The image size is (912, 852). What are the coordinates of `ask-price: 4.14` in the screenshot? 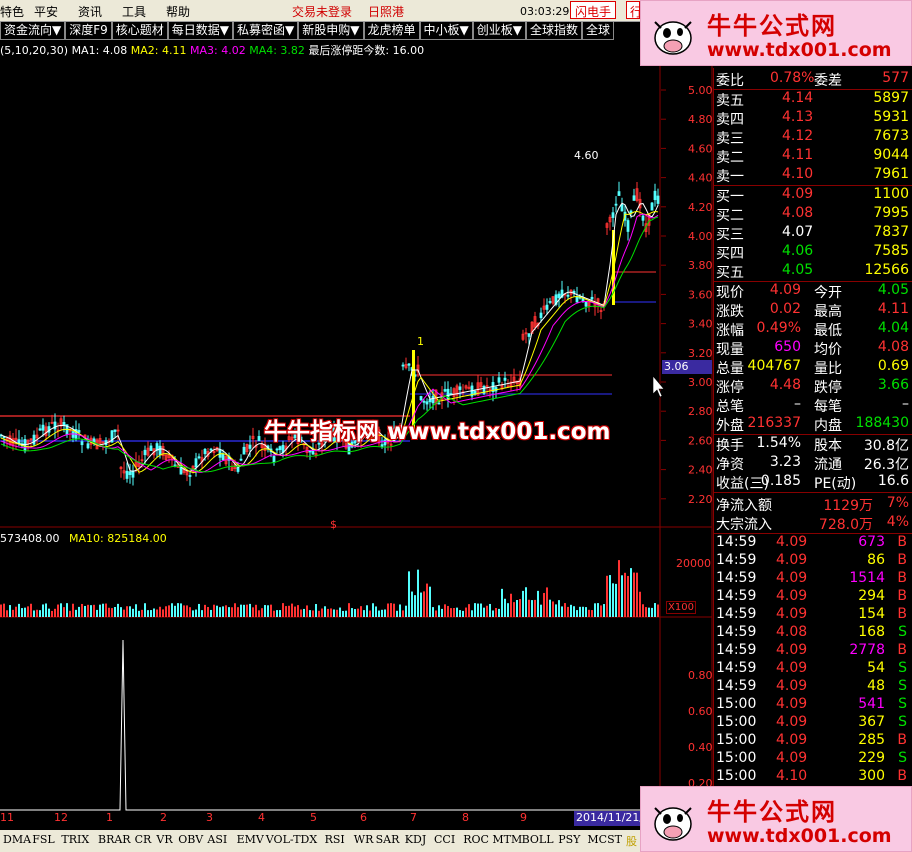 It's located at (798, 98).